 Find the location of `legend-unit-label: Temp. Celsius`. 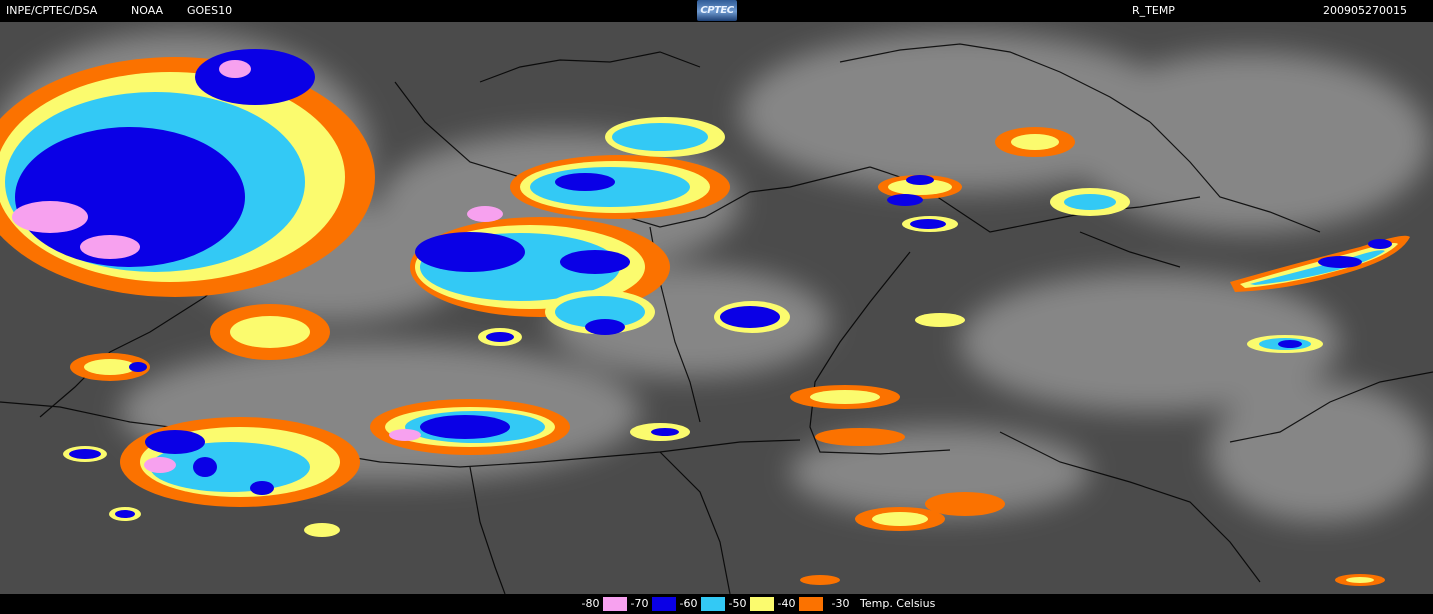

legend-unit-label: Temp. Celsius is located at coordinates (898, 603).